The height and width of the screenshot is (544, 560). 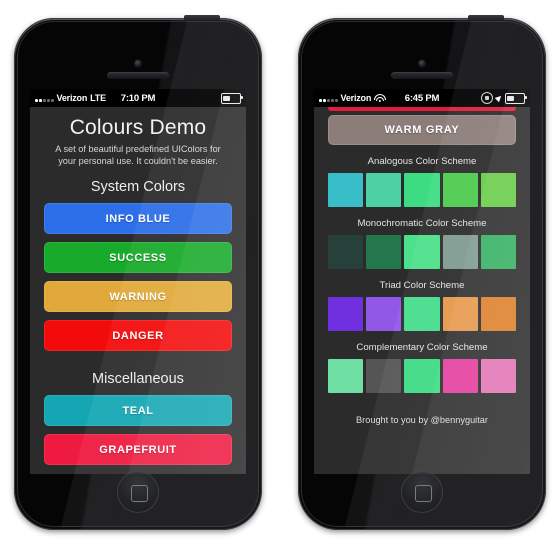 I want to click on home-button-left, so click(x=138, y=492).